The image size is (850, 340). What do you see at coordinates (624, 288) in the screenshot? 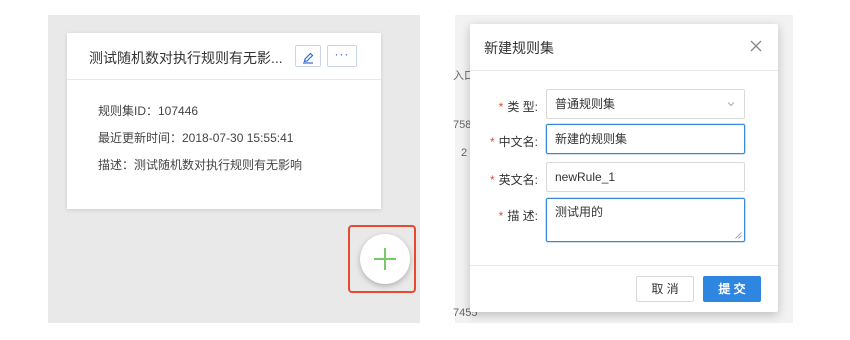
I see `dialog-footer: 取 消 提 交` at bounding box center [624, 288].